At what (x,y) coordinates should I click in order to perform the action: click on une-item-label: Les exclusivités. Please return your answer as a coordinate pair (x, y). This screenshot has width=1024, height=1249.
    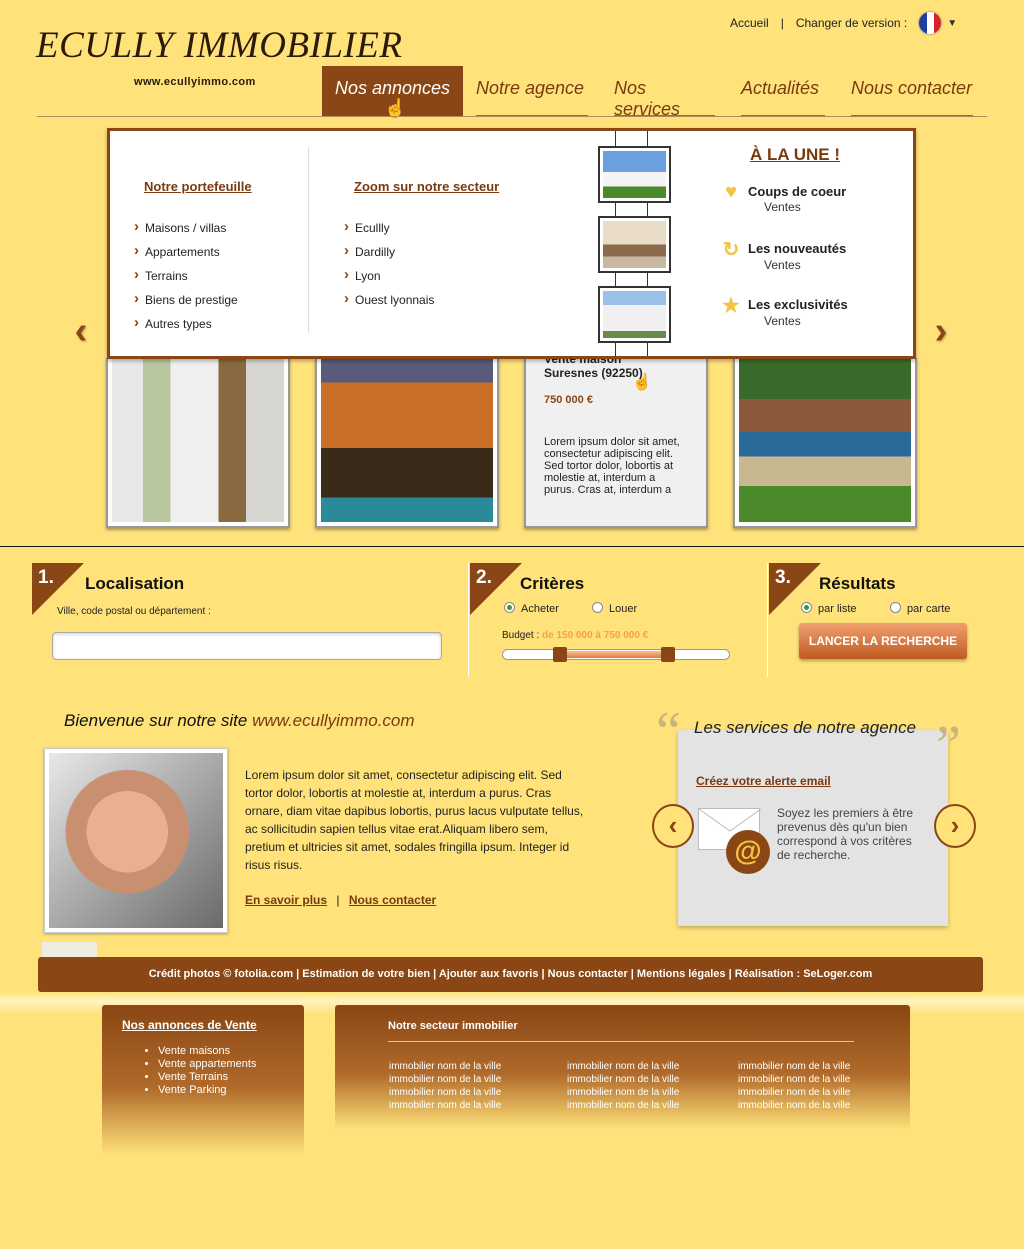
    Looking at the image, I should click on (798, 304).